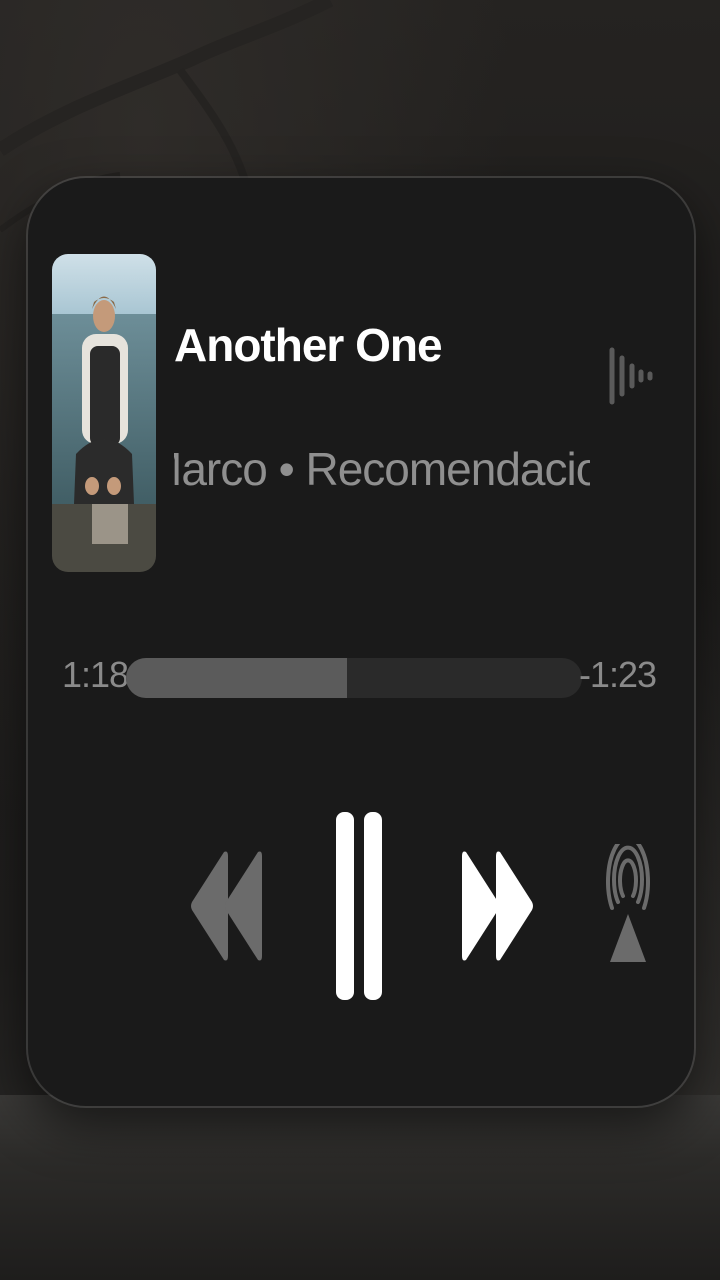 The height and width of the screenshot is (1280, 720). Describe the element at coordinates (631, 376) in the screenshot. I see `waveform-icon` at that location.